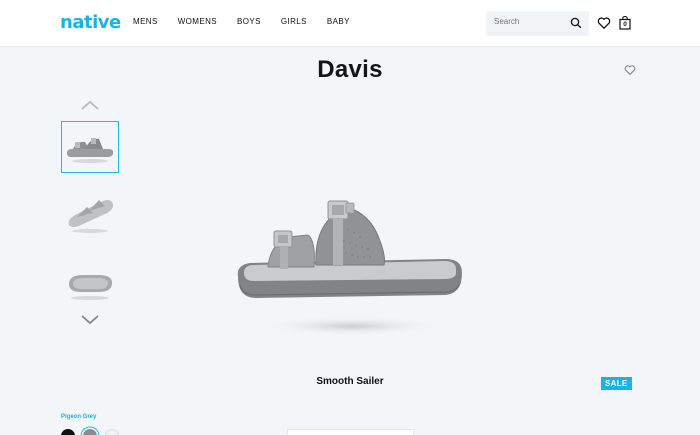 The width and height of the screenshot is (700, 435). I want to click on cart-button: 0, so click(625, 22).